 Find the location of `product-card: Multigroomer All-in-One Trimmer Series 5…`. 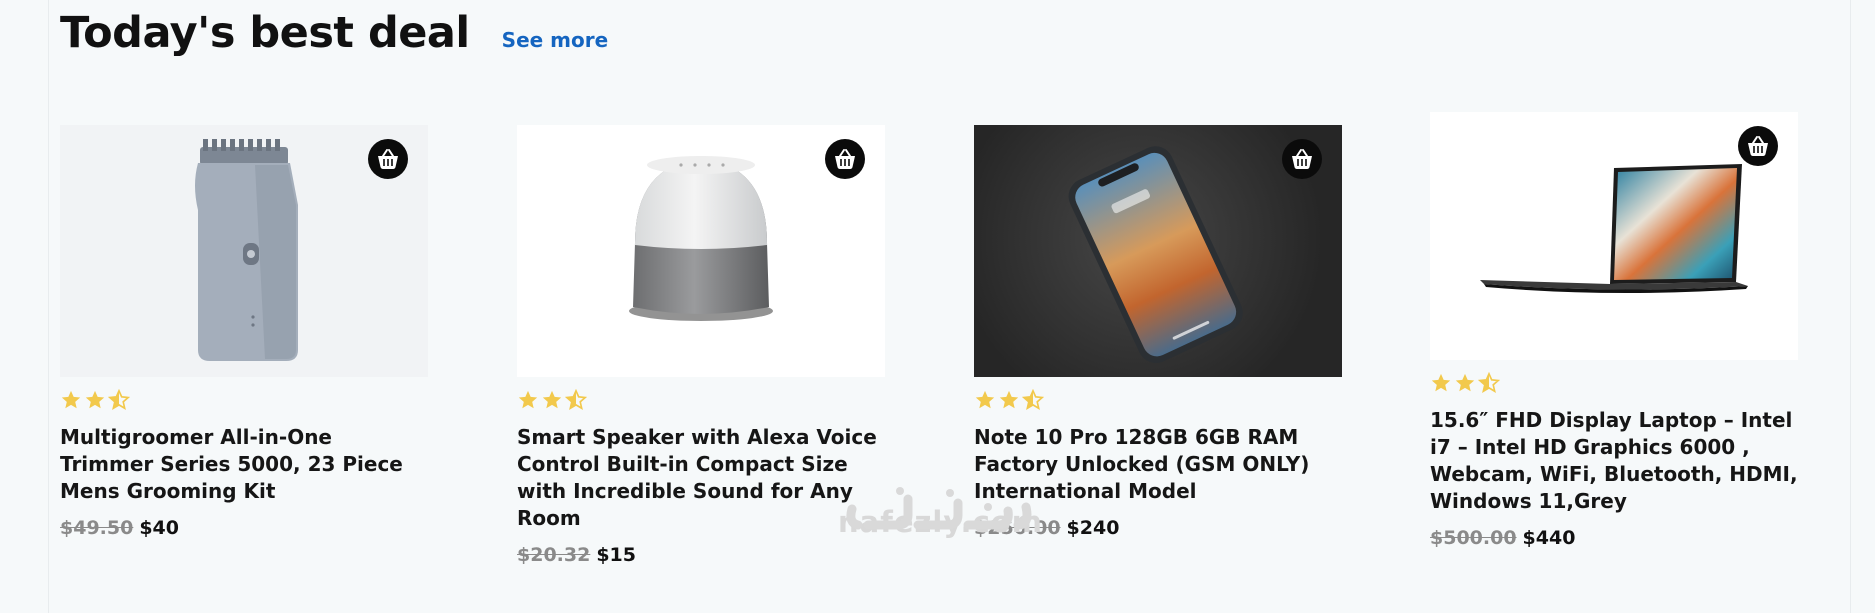

product-card: Multigroomer All-in-One Trimmer Series 5… is located at coordinates (244, 332).